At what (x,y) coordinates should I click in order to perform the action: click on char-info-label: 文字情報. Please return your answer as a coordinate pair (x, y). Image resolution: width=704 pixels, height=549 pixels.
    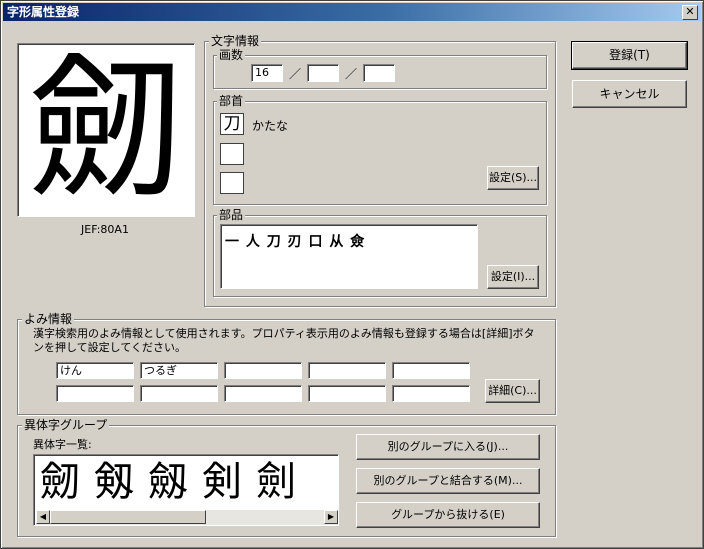
    Looking at the image, I should click on (235, 41).